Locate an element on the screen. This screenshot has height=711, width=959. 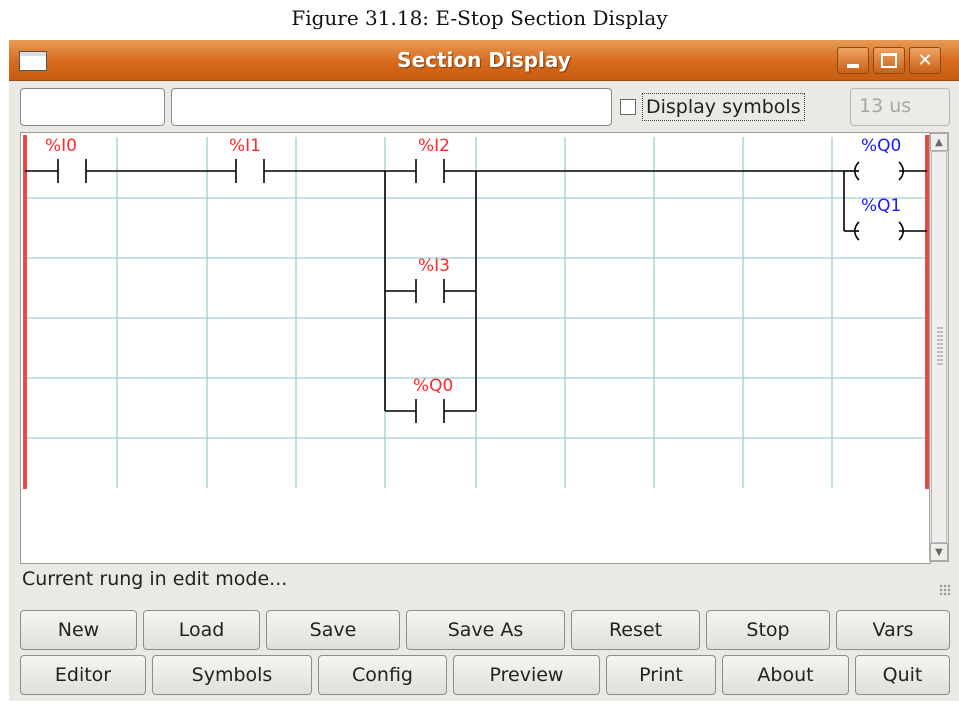
window-title: Section Display is located at coordinates (484, 60).